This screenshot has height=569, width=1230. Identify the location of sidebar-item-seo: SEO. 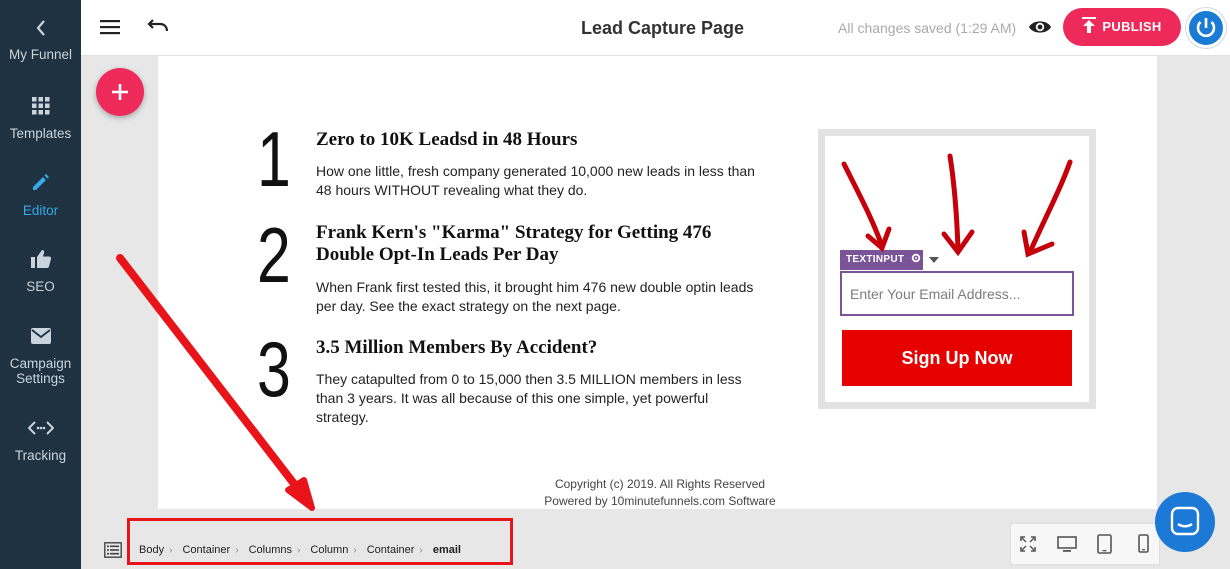
(40, 271).